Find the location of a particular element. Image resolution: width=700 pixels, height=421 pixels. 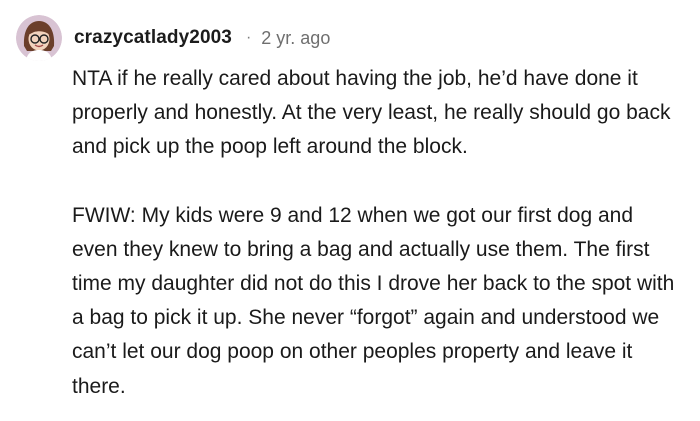

author-username: crazycatlady2003 is located at coordinates (153, 38).